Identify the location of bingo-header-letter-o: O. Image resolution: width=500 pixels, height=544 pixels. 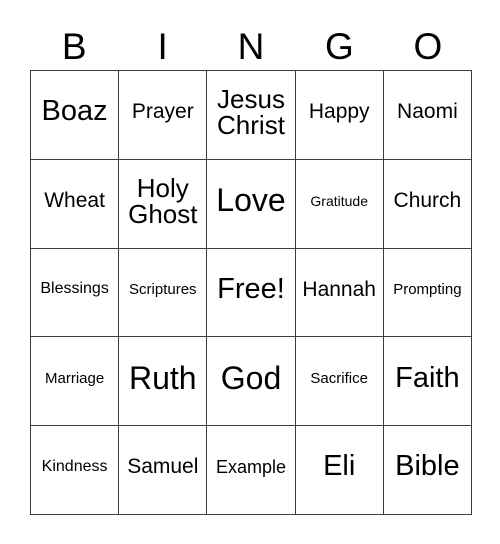
(428, 46).